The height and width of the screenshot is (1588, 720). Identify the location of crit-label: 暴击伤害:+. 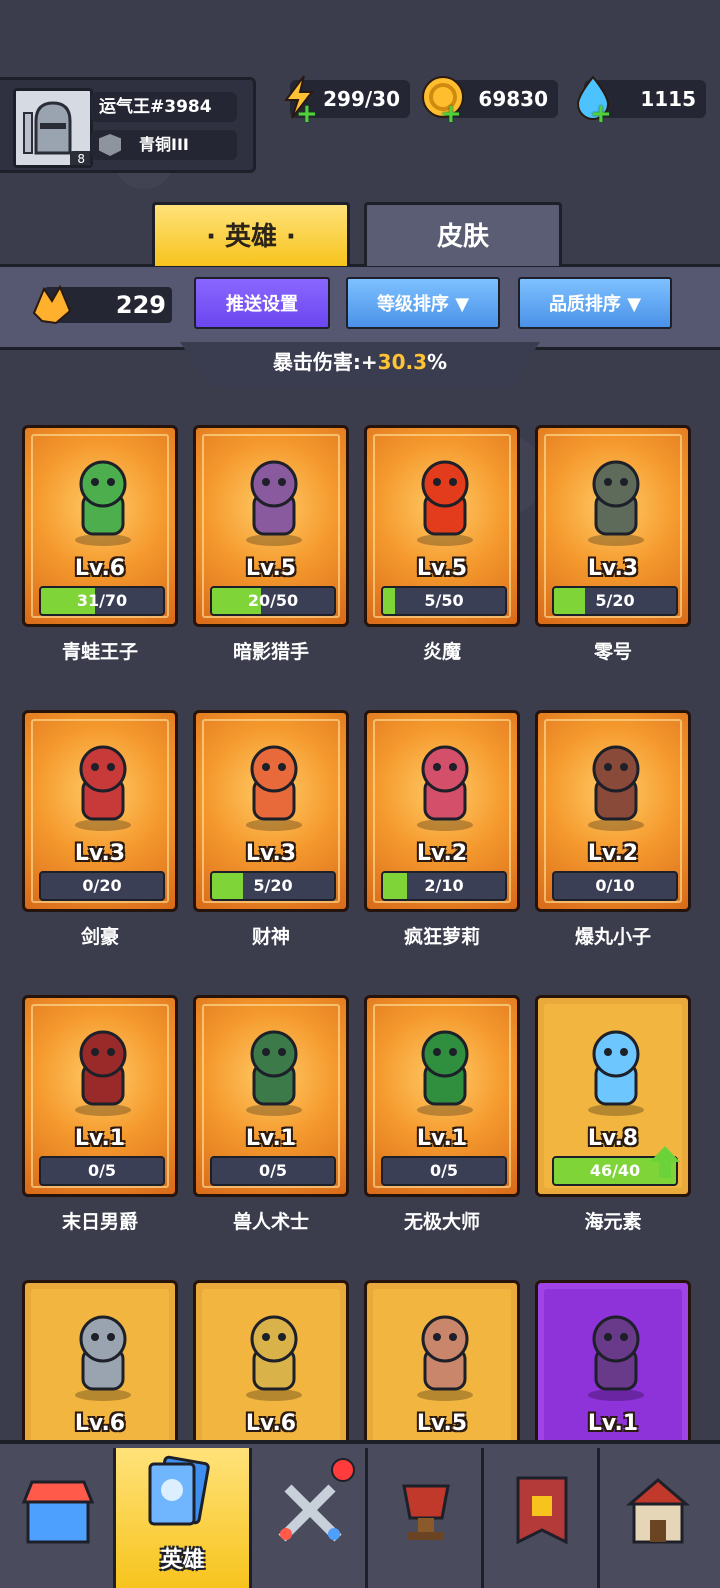
(325, 362).